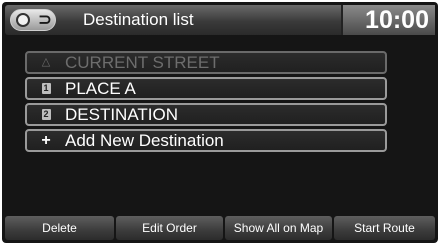 The image size is (440, 245). What do you see at coordinates (122, 114) in the screenshot?
I see `list-item-label: DESTINATION` at bounding box center [122, 114].